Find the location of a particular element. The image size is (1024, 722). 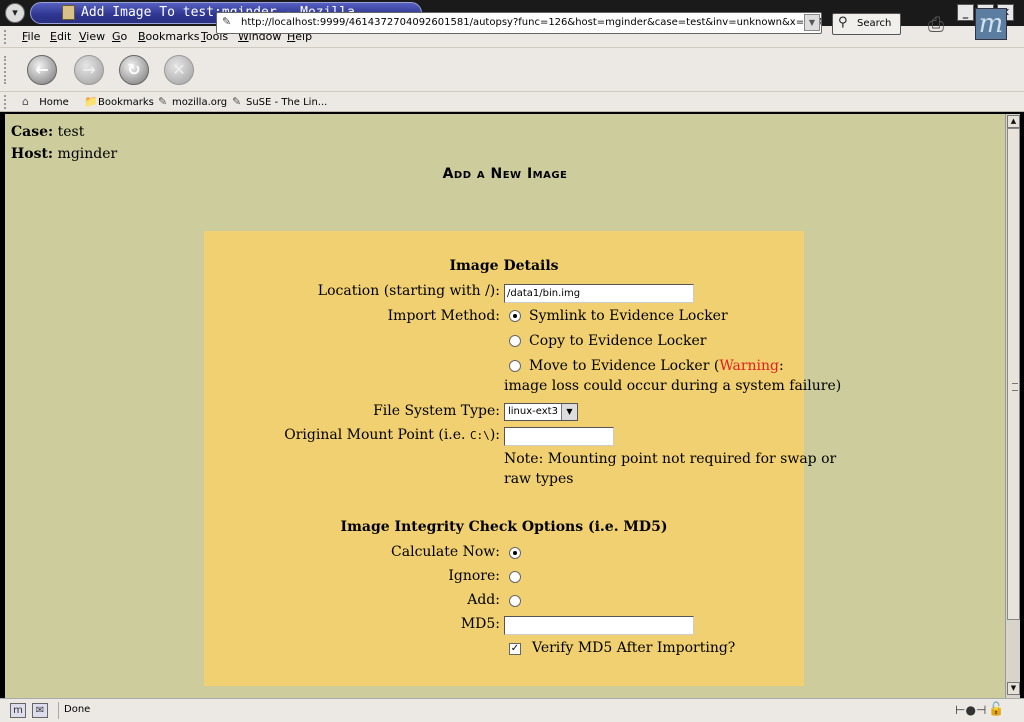

warning-colon: : is located at coordinates (781, 366).